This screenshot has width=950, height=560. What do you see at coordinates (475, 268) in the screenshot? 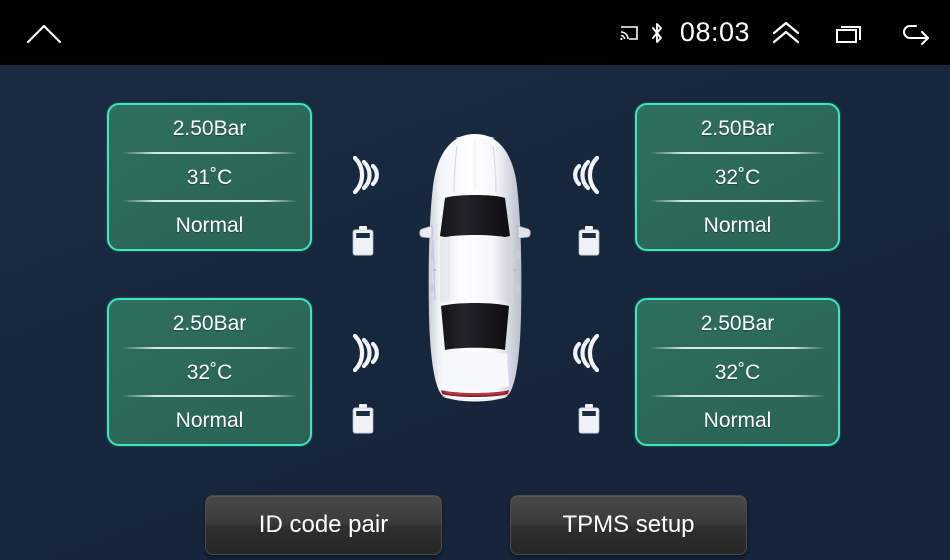
I see `car-top-view-icon` at bounding box center [475, 268].